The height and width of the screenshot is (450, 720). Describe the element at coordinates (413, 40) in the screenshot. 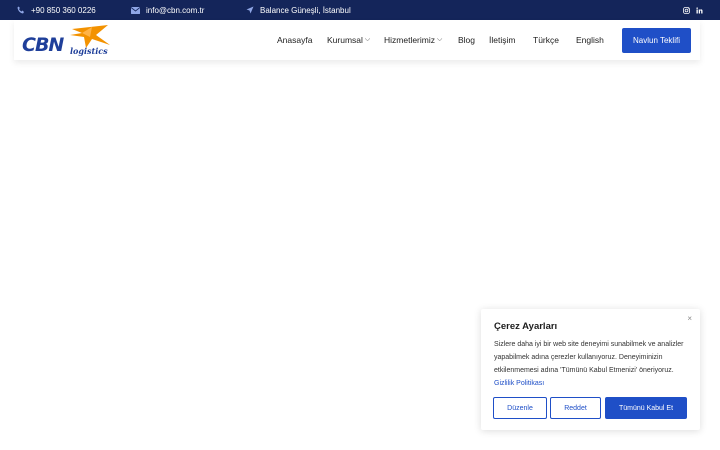

I see `nav-item-services: Hizmetlerimiz ⌵` at that location.